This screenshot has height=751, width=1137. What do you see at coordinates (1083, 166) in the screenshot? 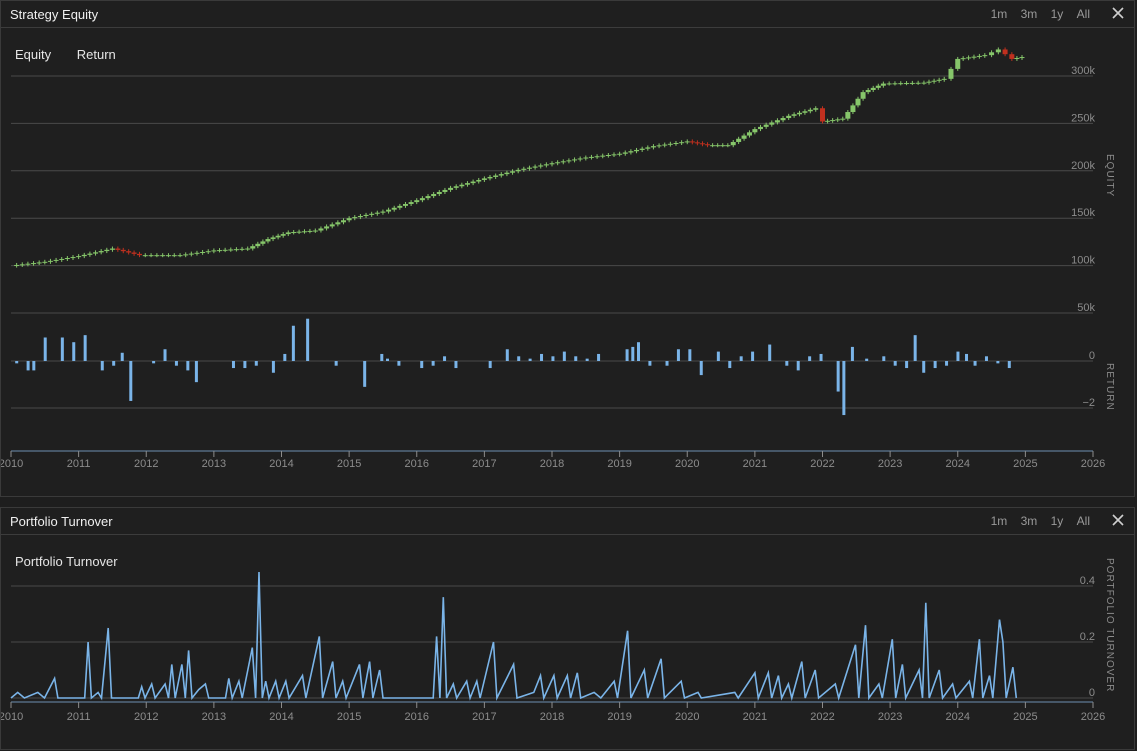
I see `equity-y-tick-label: 200k` at bounding box center [1083, 166].